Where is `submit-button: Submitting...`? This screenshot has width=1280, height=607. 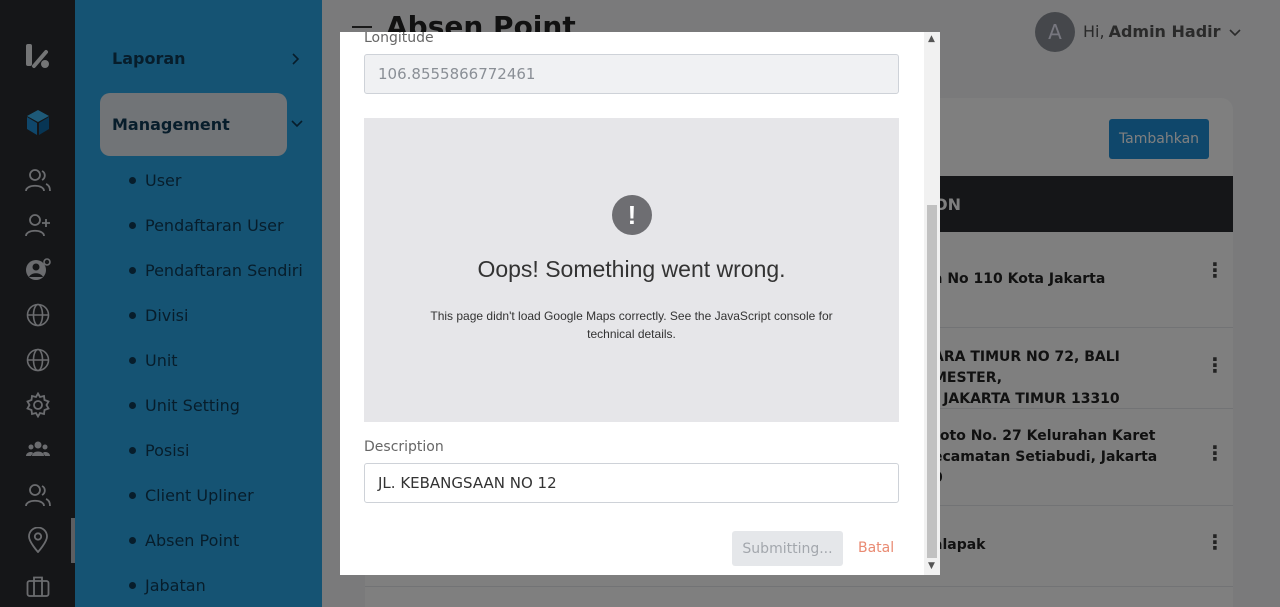 submit-button: Submitting... is located at coordinates (787, 548).